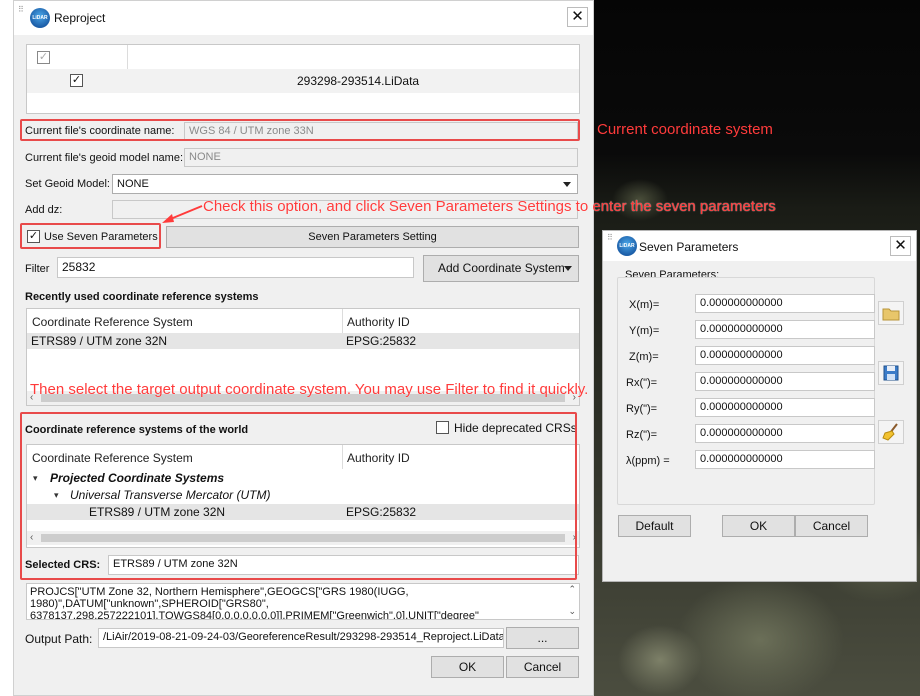 The image size is (920, 696). Describe the element at coordinates (104, 158) in the screenshot. I see `geoid-name-label: Current file's geoid model name:` at that location.